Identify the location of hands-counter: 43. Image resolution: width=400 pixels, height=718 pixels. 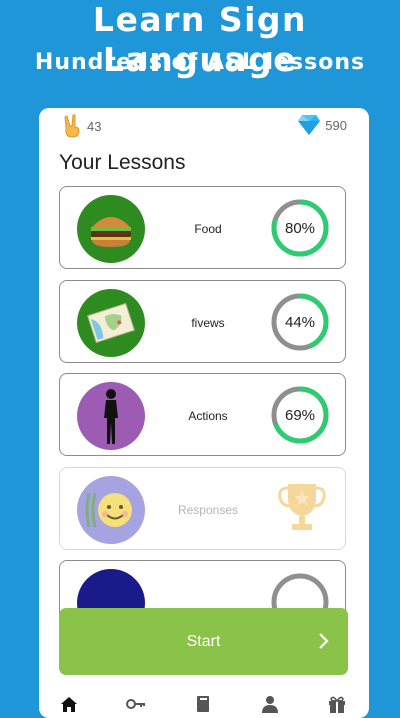
(81, 126).